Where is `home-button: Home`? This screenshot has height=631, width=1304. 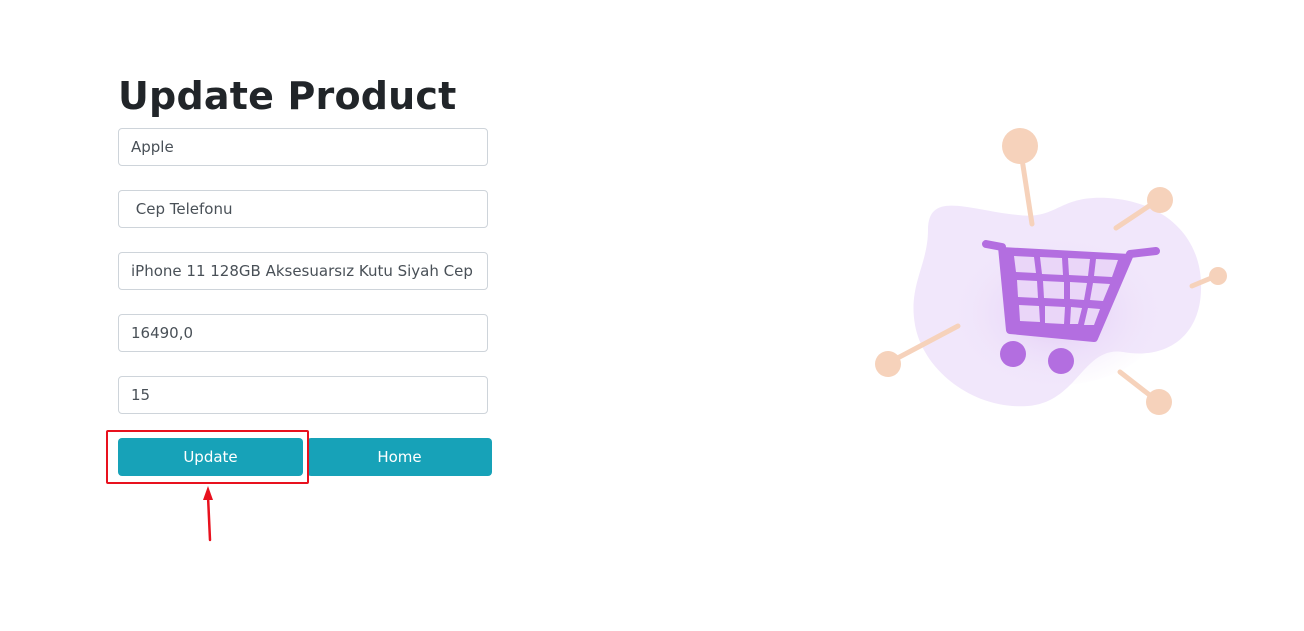 home-button: Home is located at coordinates (399, 457).